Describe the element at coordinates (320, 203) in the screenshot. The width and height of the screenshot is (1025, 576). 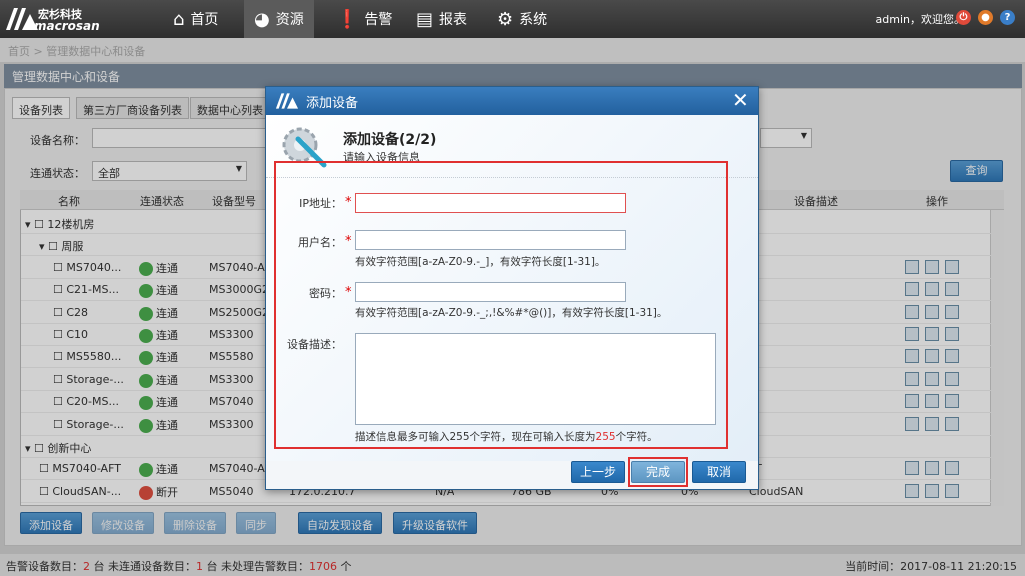
I see `ip-label: IP地址：` at that location.